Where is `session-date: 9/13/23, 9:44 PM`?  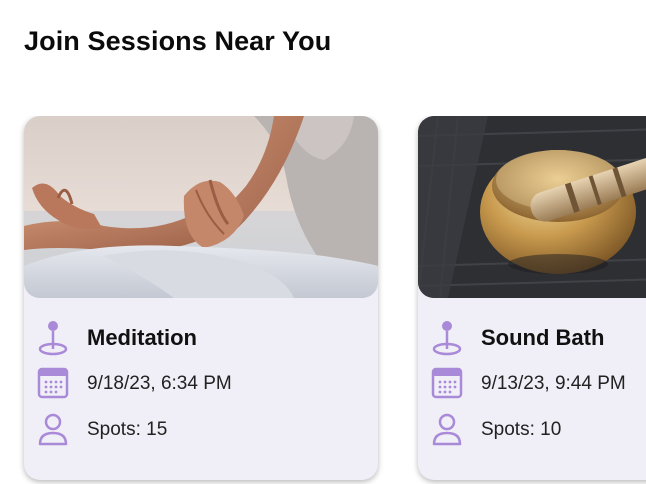
session-date: 9/13/23, 9:44 PM is located at coordinates (553, 383).